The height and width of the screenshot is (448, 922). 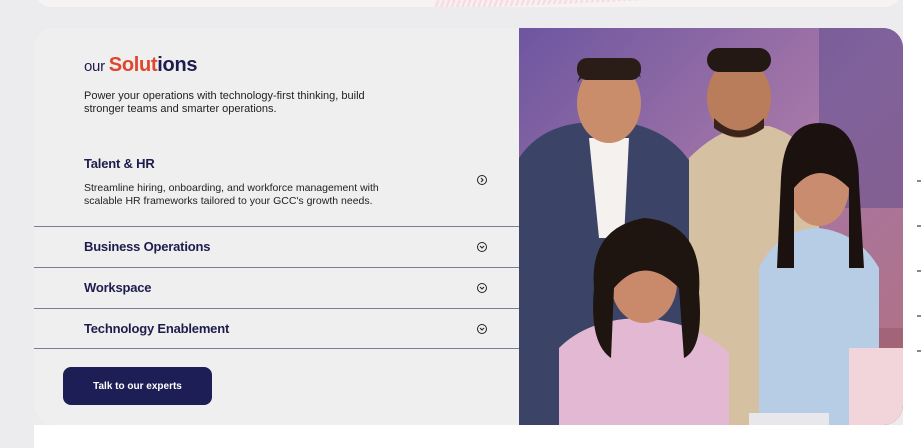 I want to click on accordion-title: Technology Enablement, so click(x=157, y=328).